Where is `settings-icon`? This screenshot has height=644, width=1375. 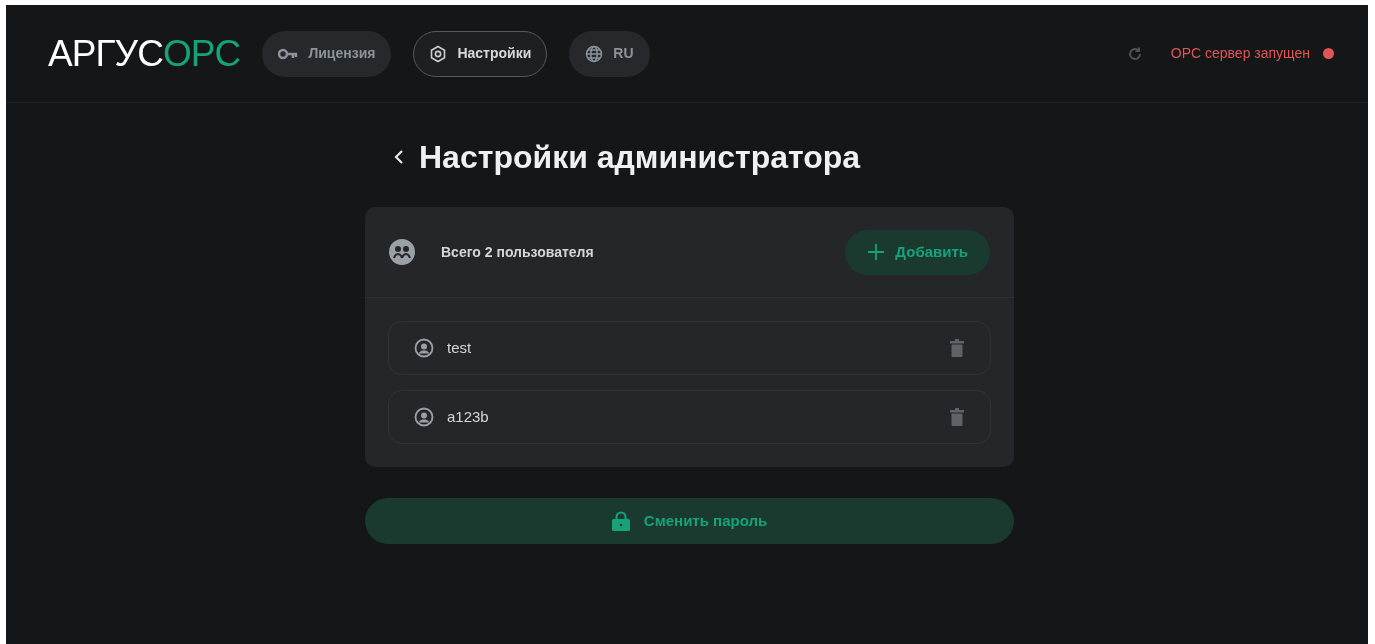 settings-icon is located at coordinates (438, 53).